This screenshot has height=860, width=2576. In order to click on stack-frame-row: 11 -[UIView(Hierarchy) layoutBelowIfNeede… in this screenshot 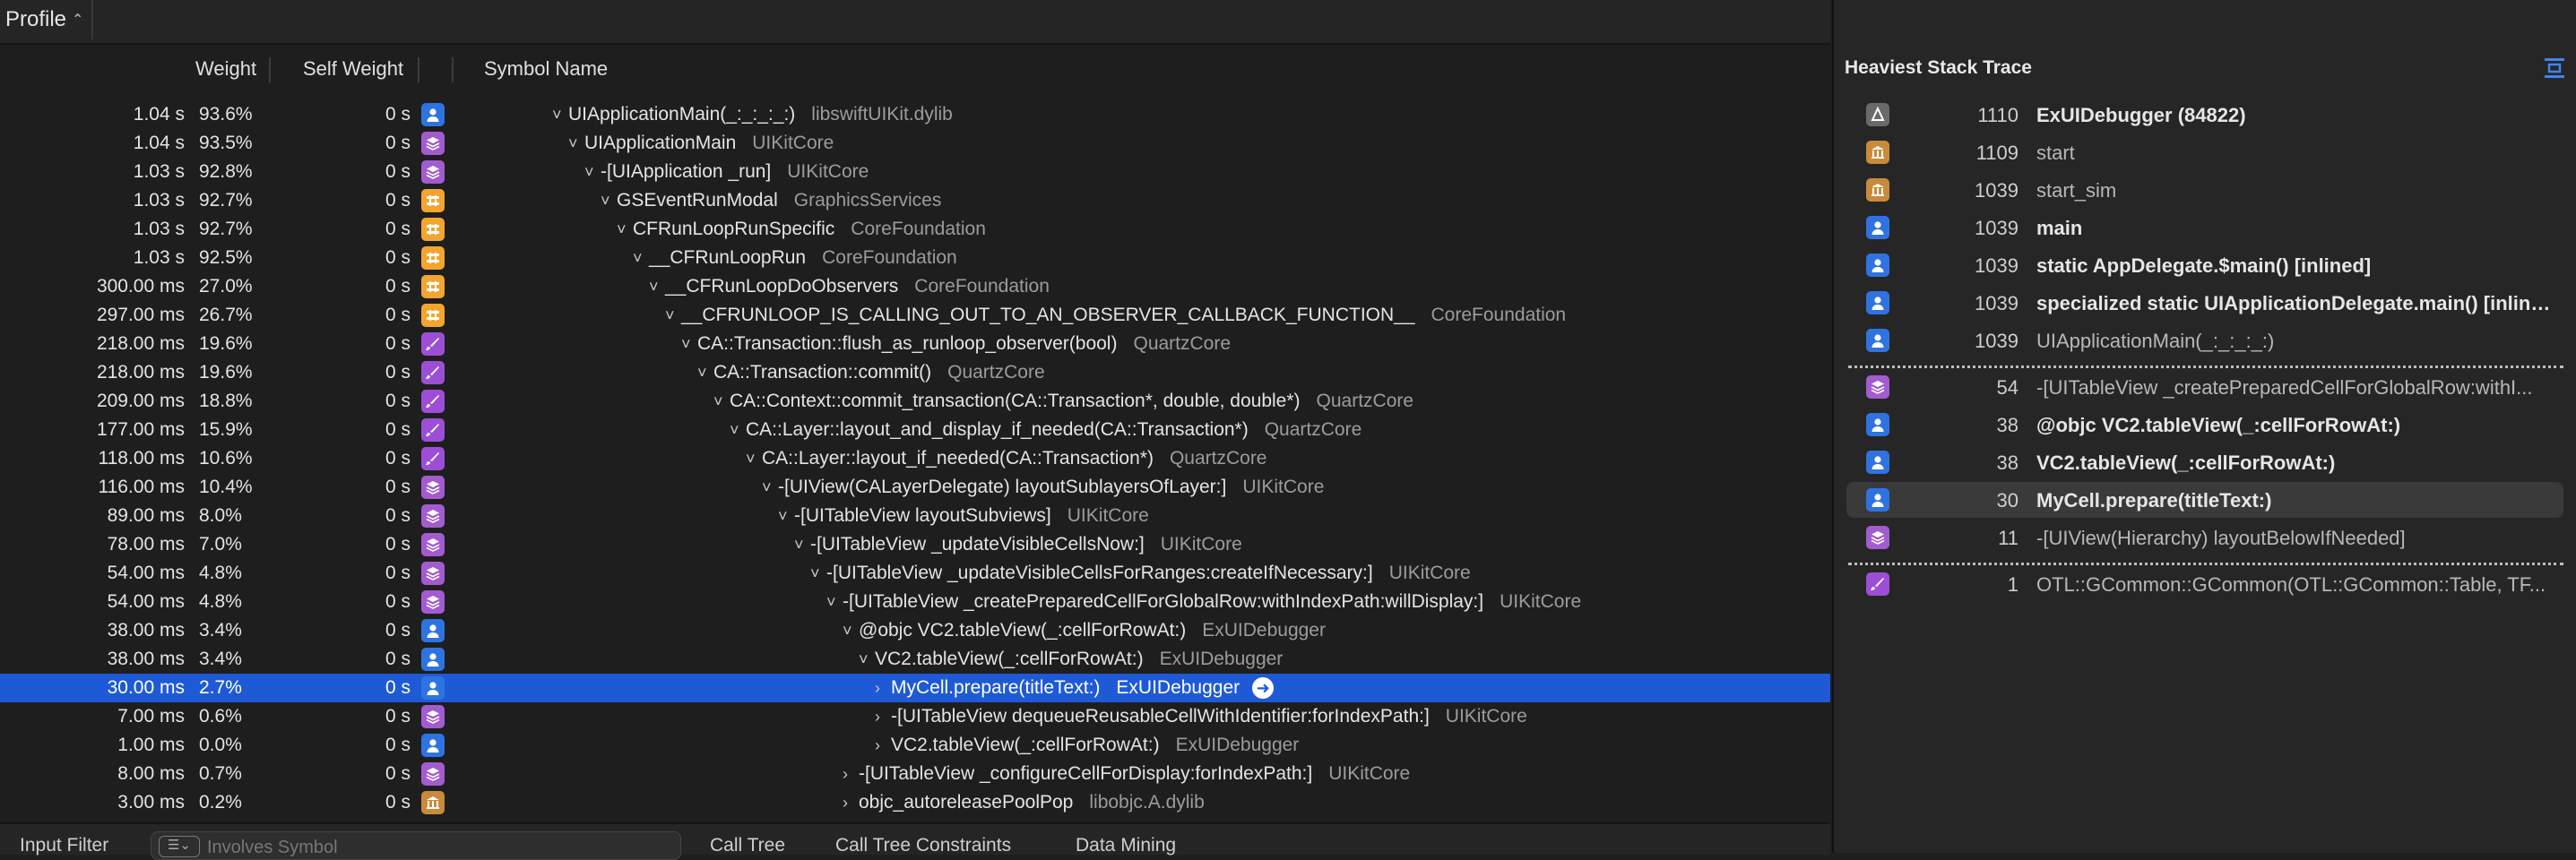, I will do `click(2204, 537)`.